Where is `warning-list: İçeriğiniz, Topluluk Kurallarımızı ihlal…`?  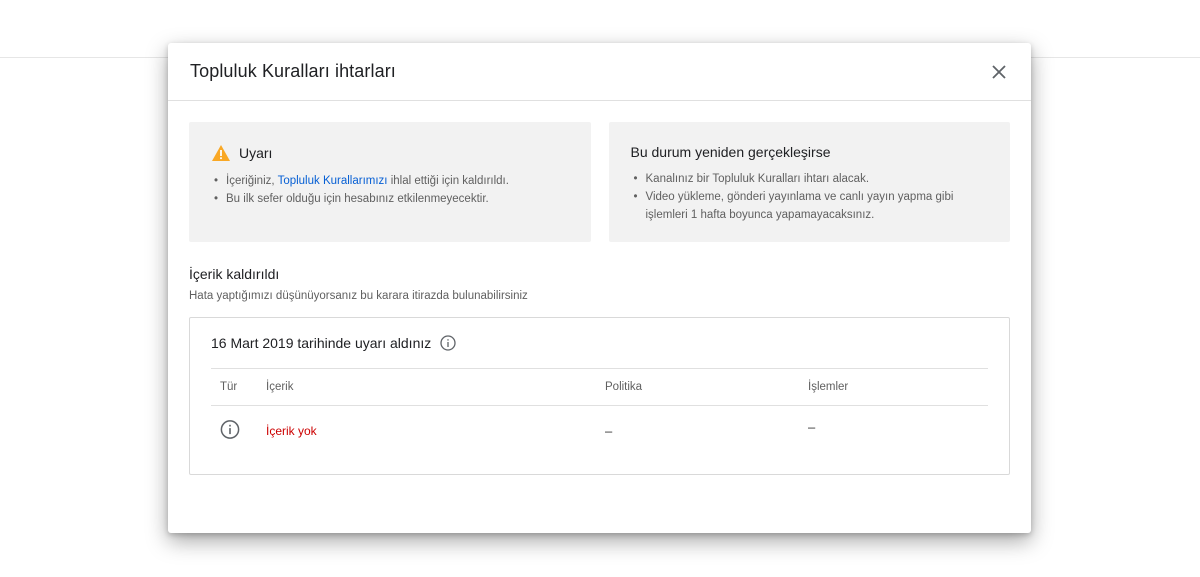 warning-list: İçeriğiniz, Topluluk Kurallarımızı ihlal… is located at coordinates (390, 190).